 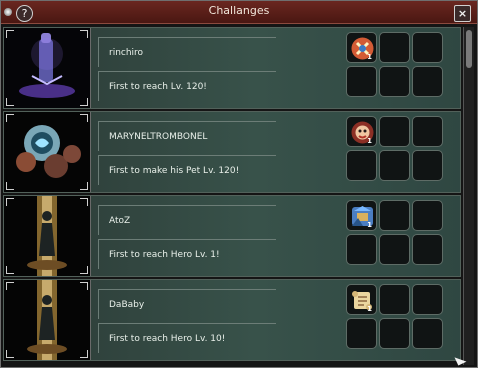 I want to click on window-title: Challanges, so click(x=239, y=10).